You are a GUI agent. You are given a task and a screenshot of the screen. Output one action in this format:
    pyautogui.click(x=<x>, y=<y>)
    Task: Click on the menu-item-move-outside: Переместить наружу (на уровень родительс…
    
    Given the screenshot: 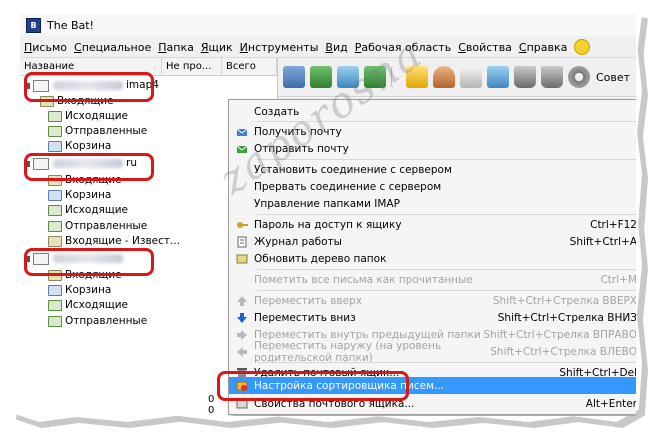 What is the action you would take?
    pyautogui.click(x=432, y=352)
    